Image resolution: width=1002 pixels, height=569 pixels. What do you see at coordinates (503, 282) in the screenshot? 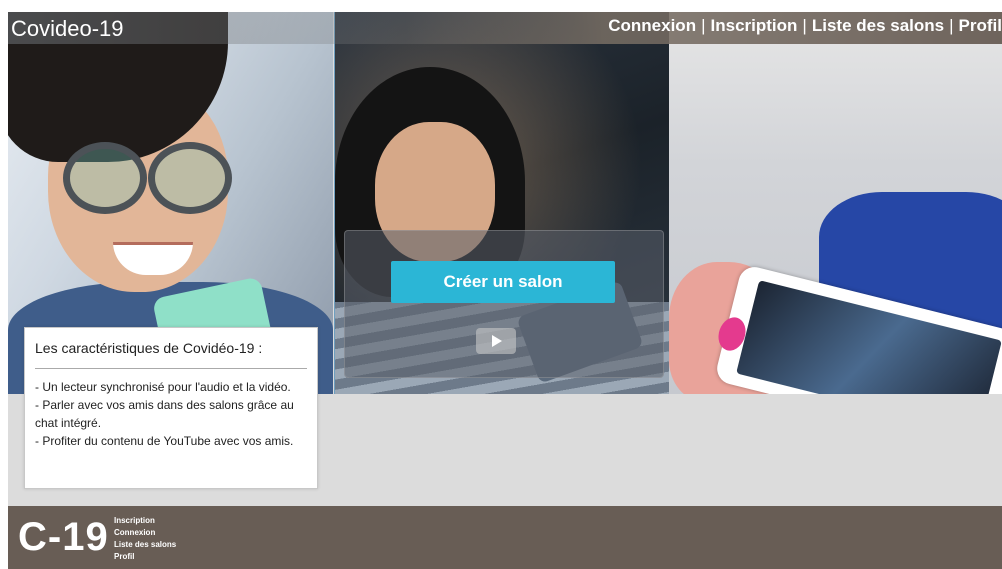
I see `create-room-button: Créer un salon` at bounding box center [503, 282].